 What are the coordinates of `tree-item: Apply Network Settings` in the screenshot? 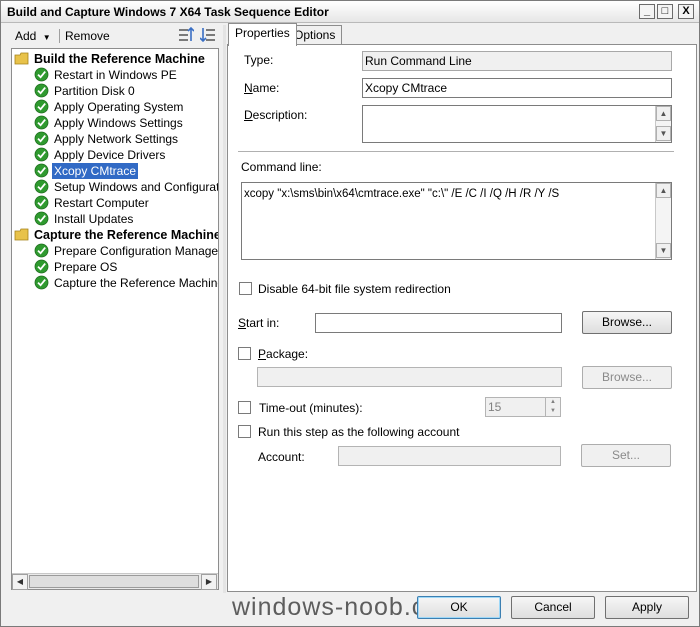 It's located at (107, 139).